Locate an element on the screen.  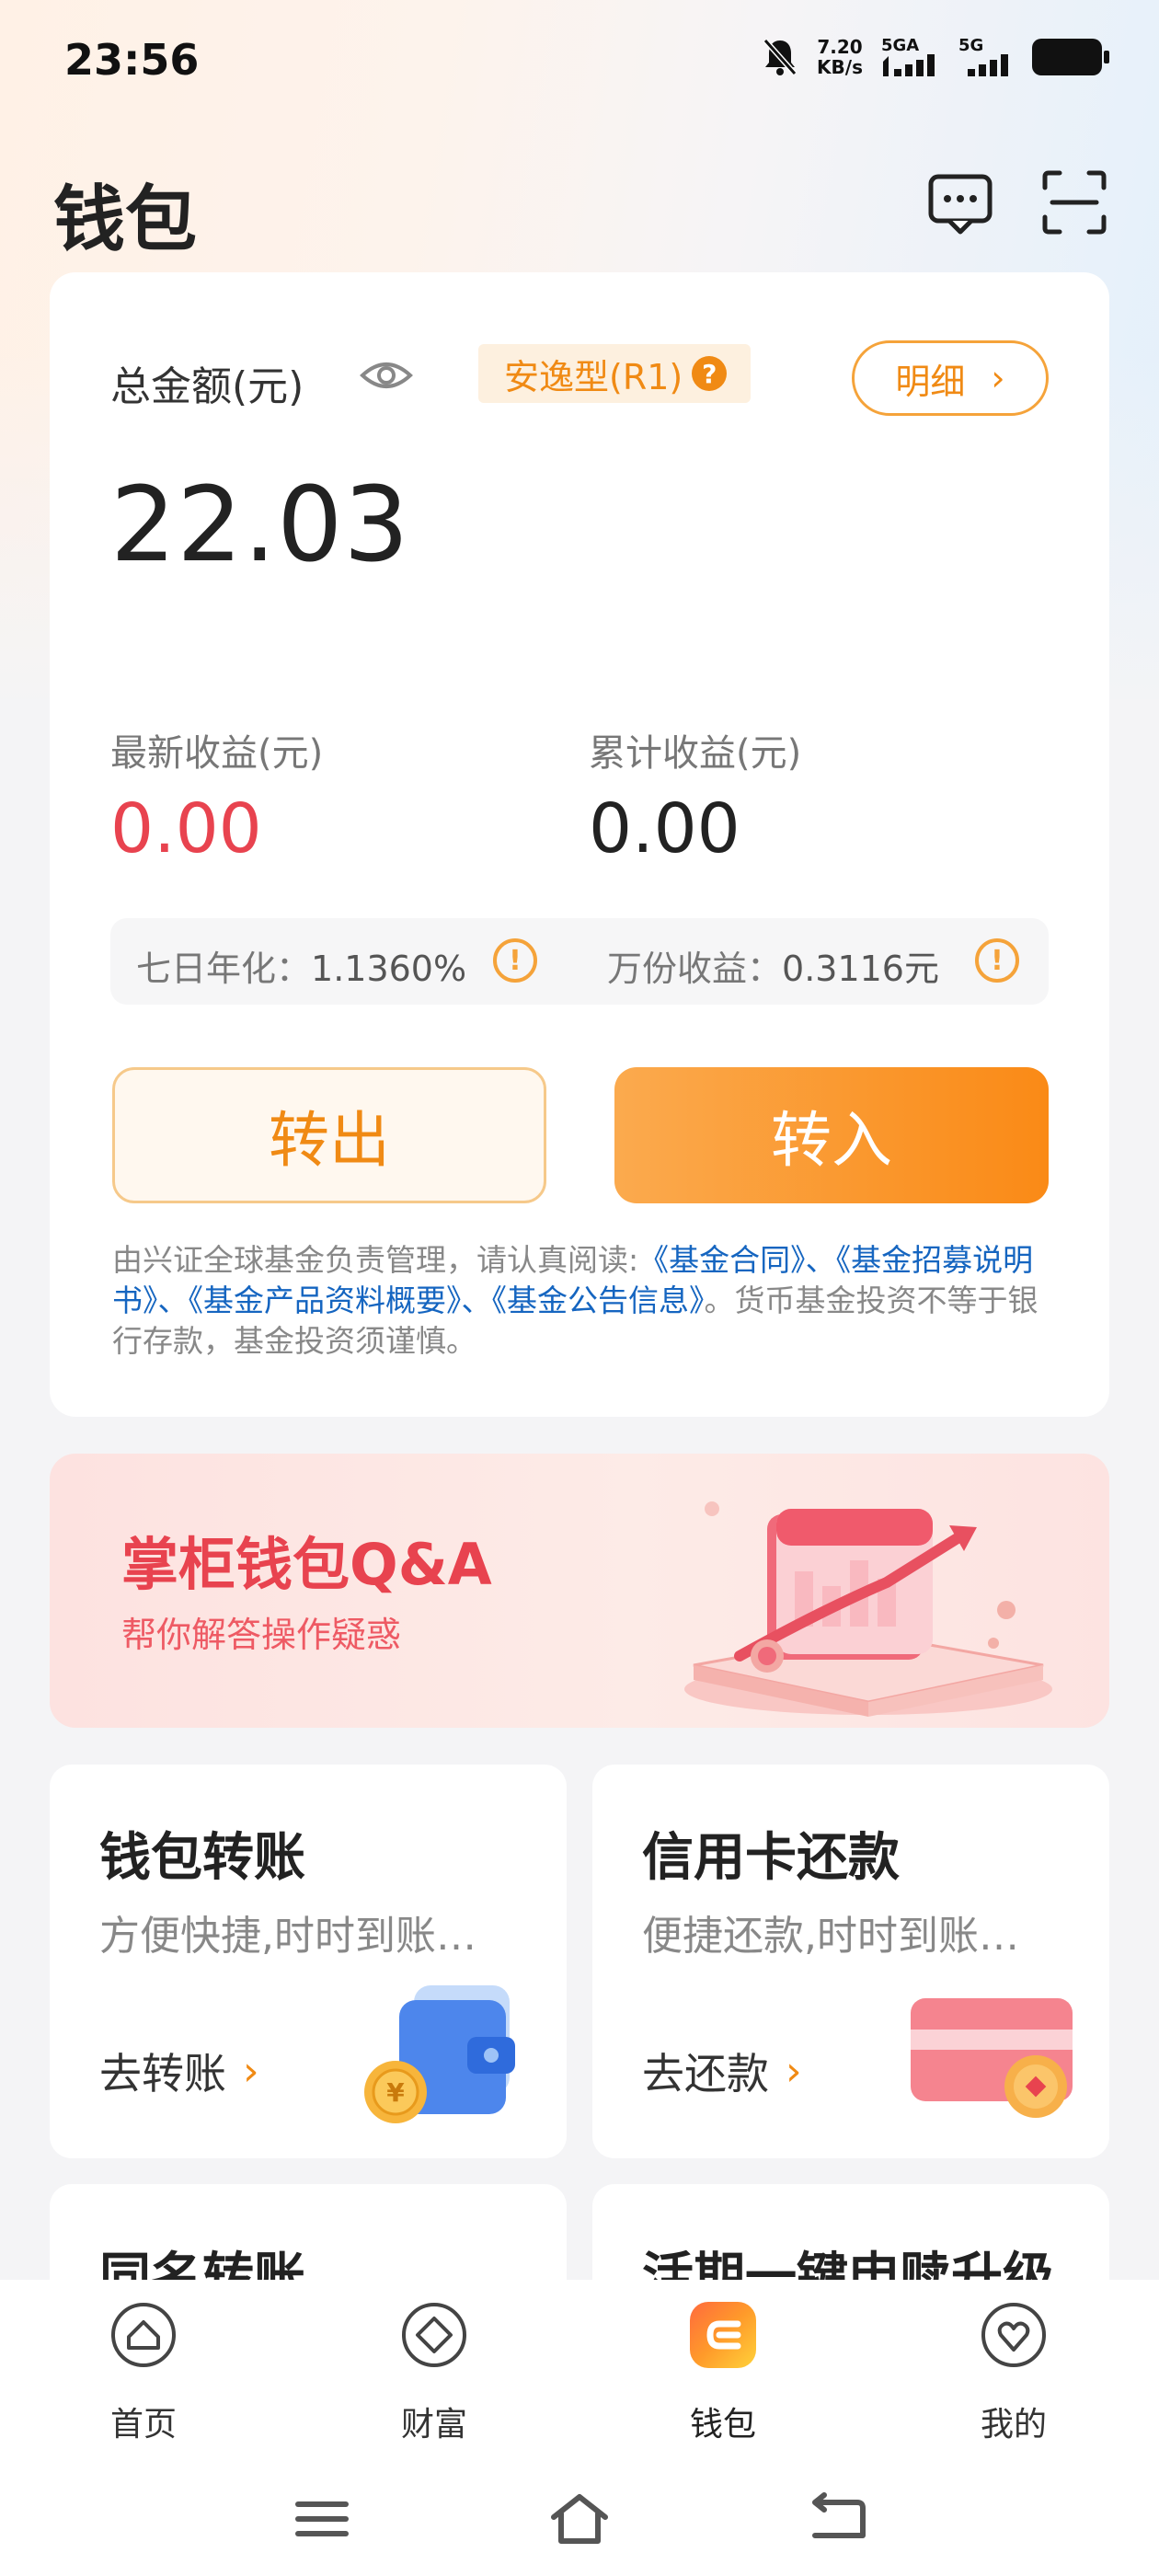
net-speed: 7.20 KB/s is located at coordinates (840, 57).